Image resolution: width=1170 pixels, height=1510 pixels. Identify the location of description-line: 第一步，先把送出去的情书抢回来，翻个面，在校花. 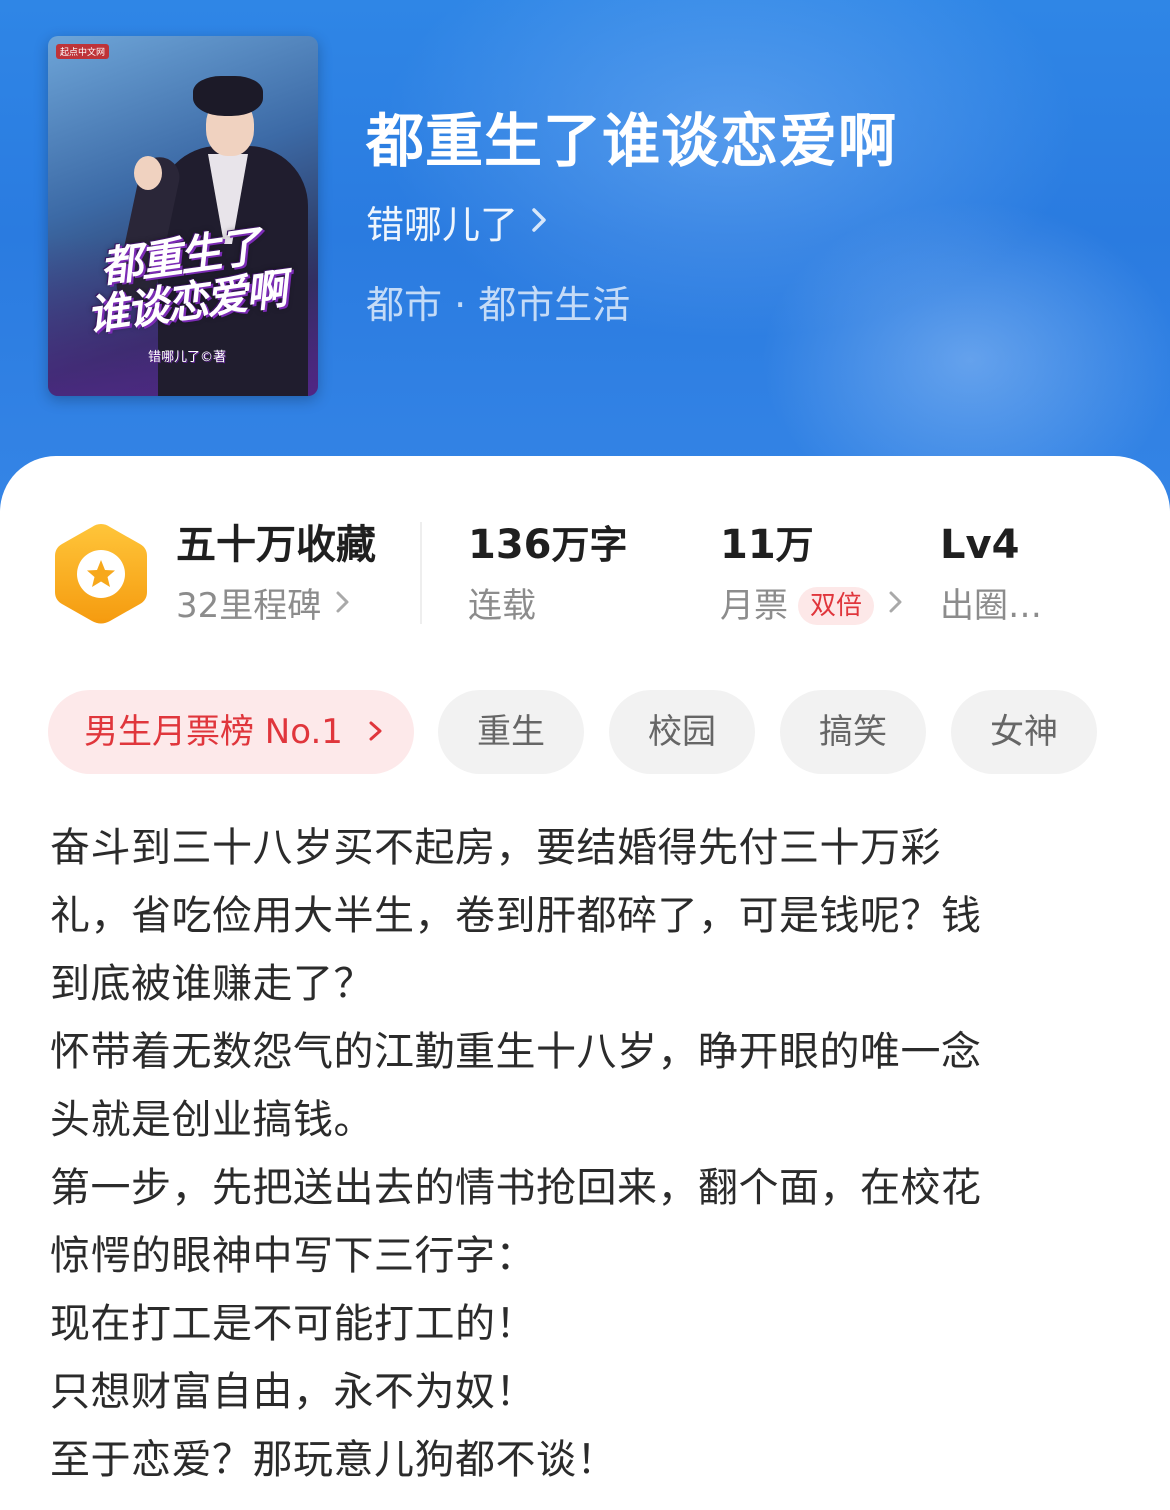
(516, 1188).